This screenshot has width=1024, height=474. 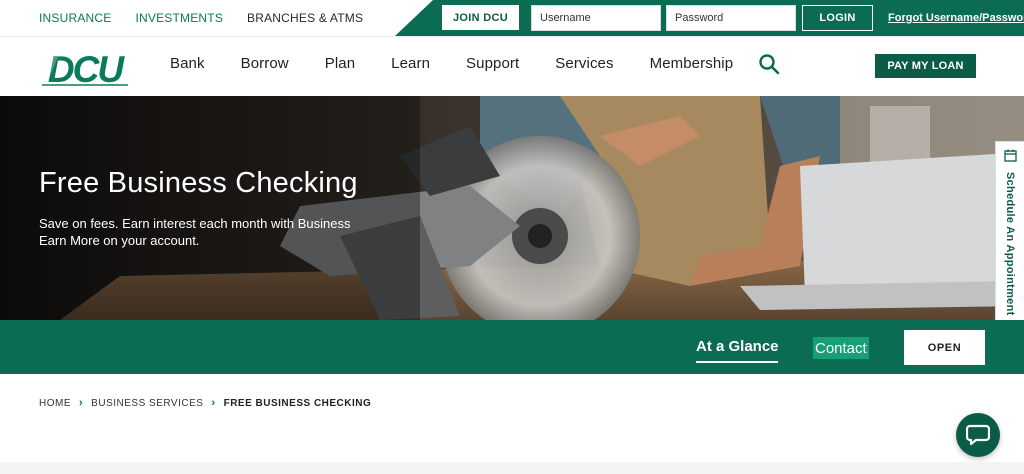 What do you see at coordinates (340, 63) in the screenshot?
I see `nav-item-plan: Plan` at bounding box center [340, 63].